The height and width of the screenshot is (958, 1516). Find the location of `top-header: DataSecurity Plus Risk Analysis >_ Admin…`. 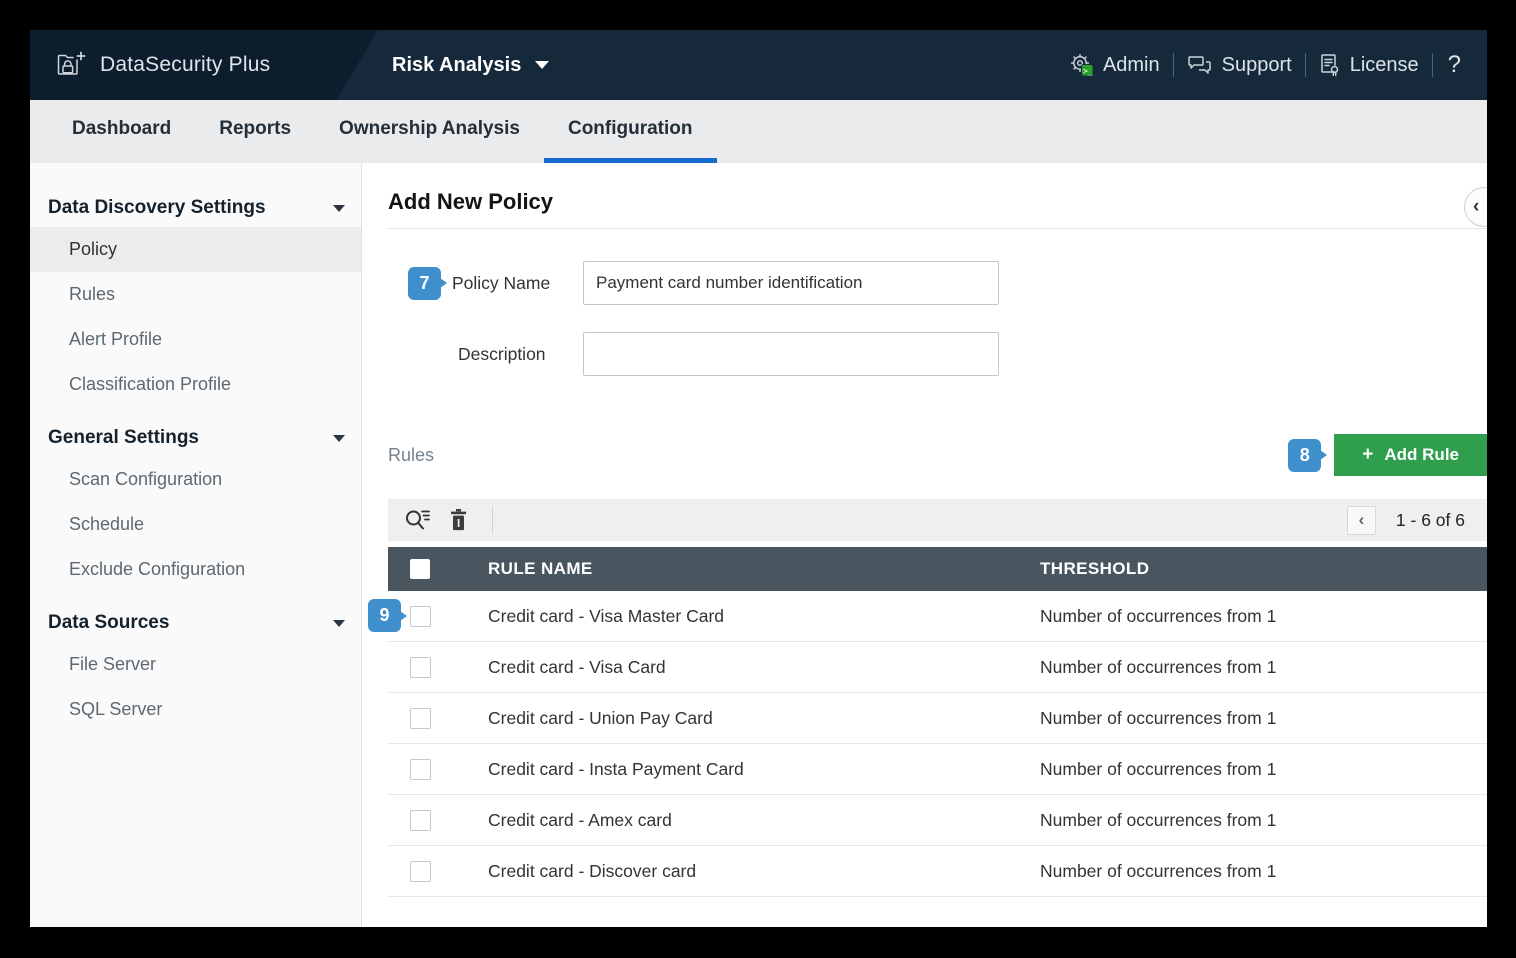

top-header: DataSecurity Plus Risk Analysis >_ Admin… is located at coordinates (758, 65).